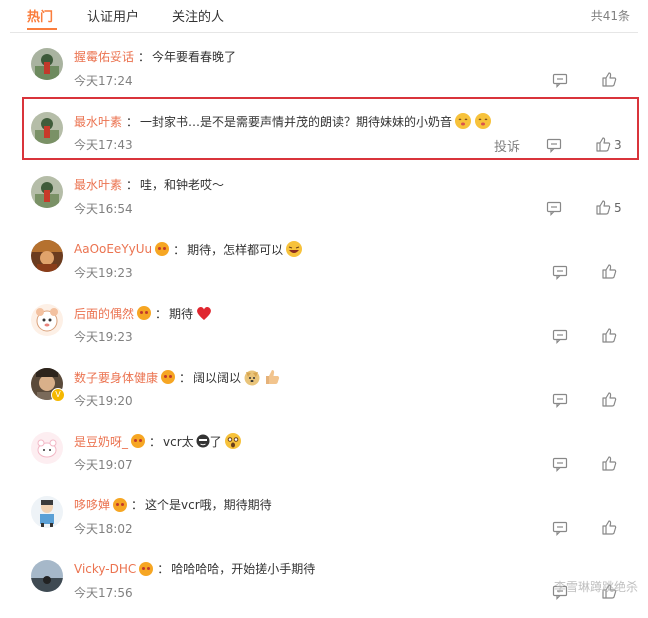 Image resolution: width=648 pixels, height=618 pixels. I want to click on comment-text: vcr太, so click(178, 441).